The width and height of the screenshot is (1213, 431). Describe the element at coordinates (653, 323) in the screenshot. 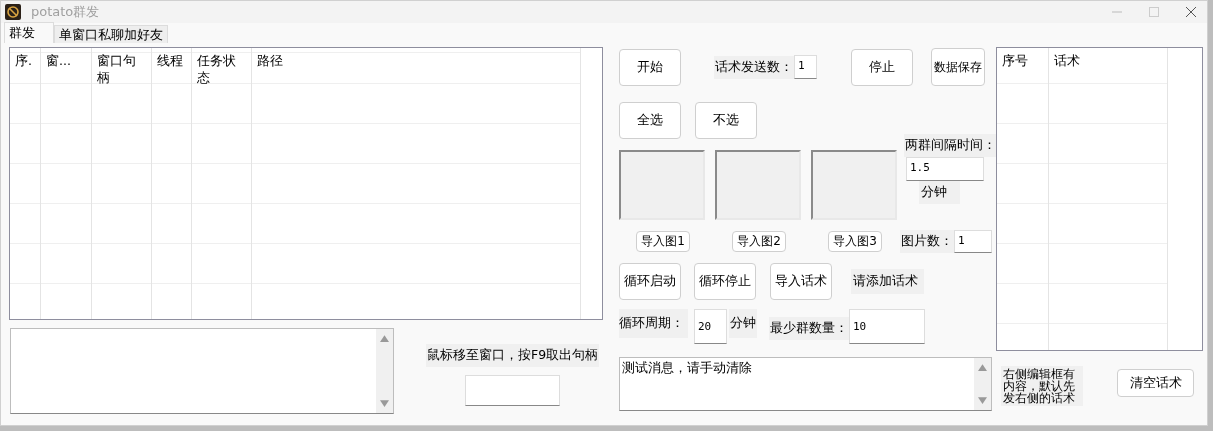

I see `cycle-label: 循环周期：` at that location.